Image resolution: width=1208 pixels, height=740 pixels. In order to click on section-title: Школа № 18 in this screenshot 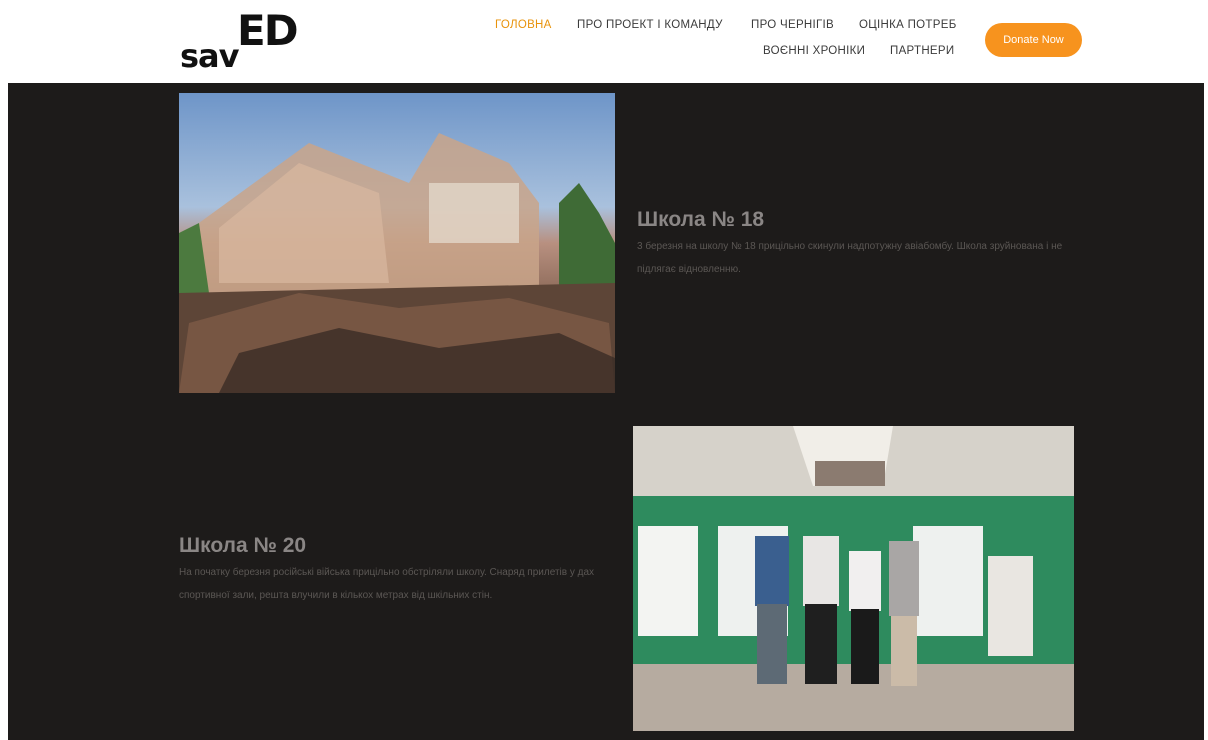, I will do `click(701, 219)`.